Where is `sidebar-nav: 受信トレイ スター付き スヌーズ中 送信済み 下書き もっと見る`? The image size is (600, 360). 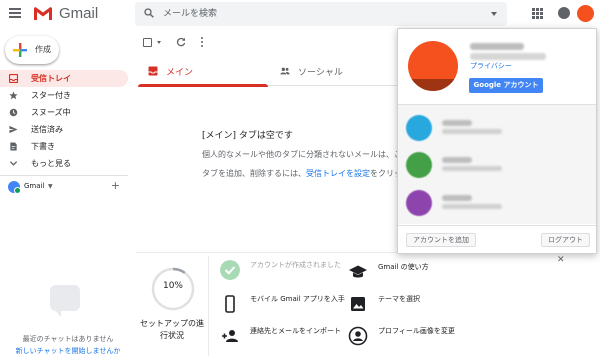
sidebar-nav: 受信トレイ スター付き スヌーズ中 送信済み 下書き もっと見る is located at coordinates (64, 121).